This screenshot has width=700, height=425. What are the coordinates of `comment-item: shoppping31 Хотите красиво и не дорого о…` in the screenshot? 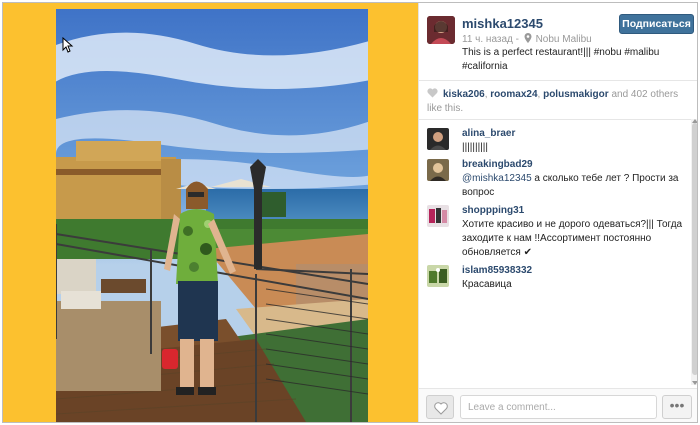 It's located at (557, 235).